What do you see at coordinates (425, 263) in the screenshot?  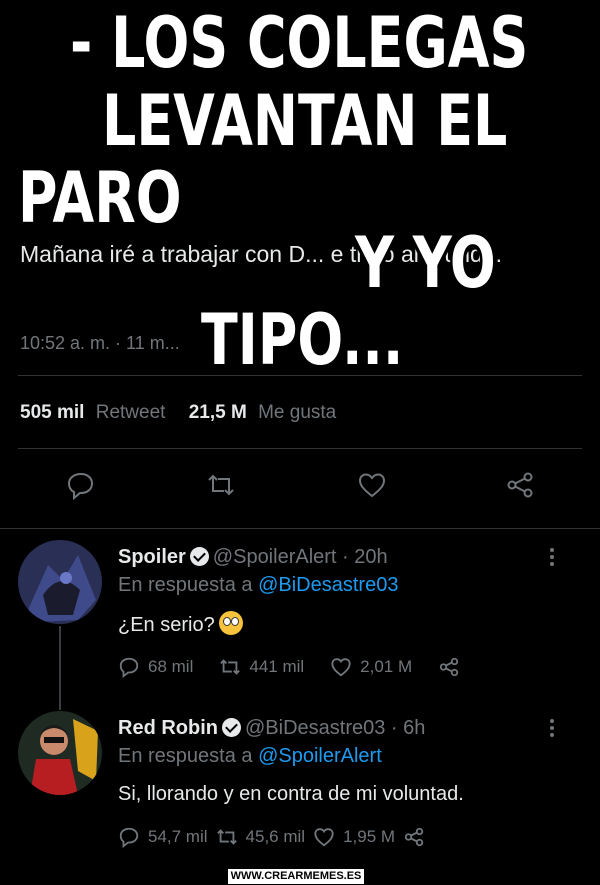 I see `meme-caption-line-4: Y YO` at bounding box center [425, 263].